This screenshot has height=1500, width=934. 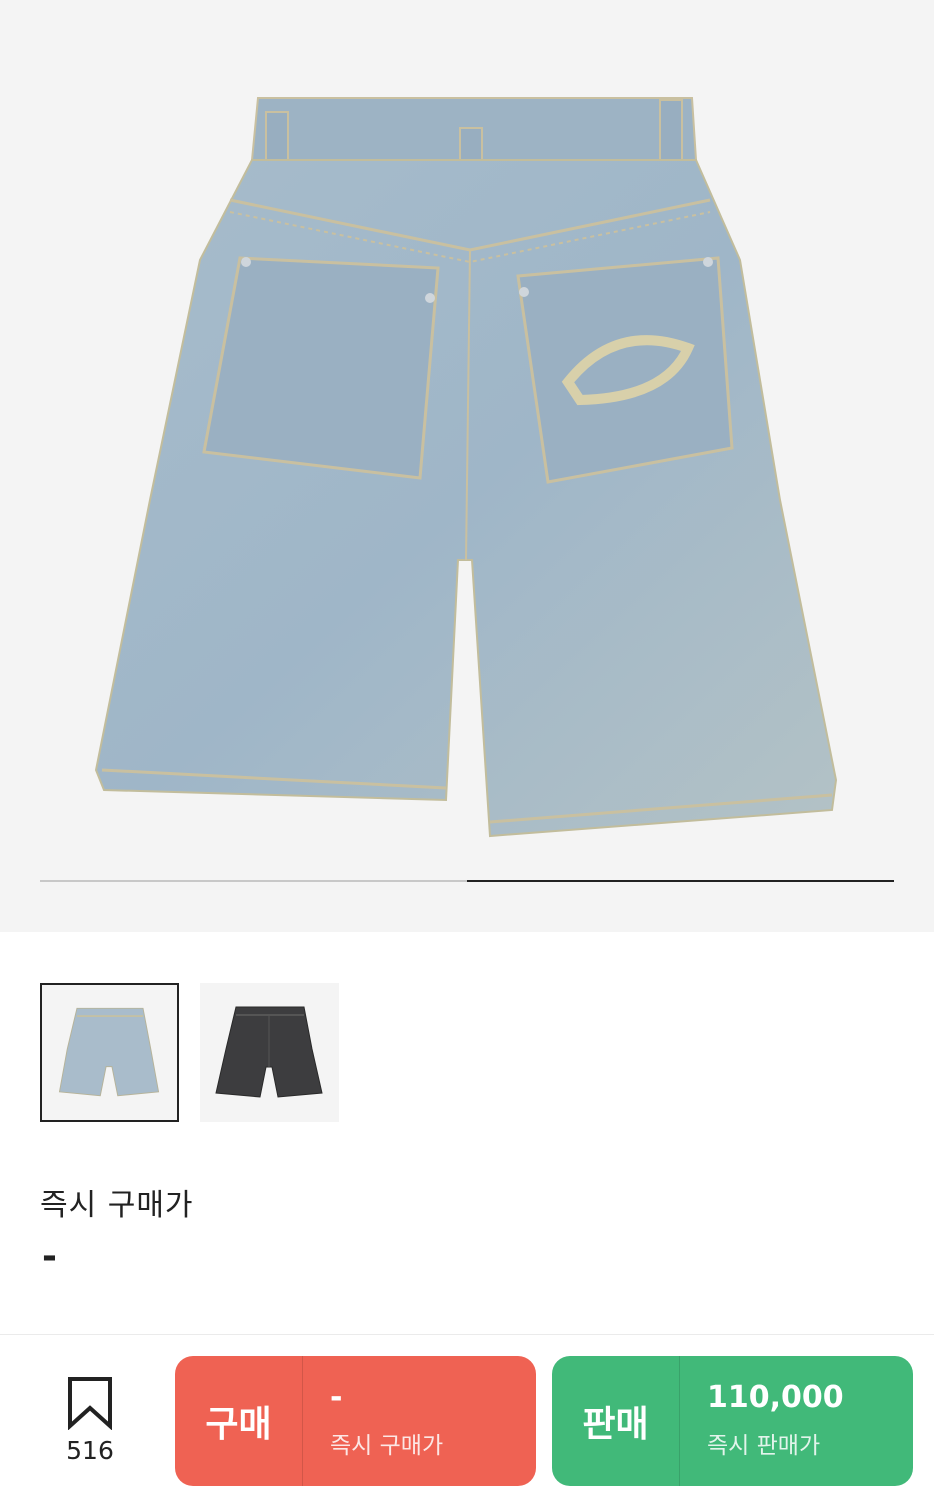 I want to click on thumbnail-image-black-wash, so click(x=269, y=1052).